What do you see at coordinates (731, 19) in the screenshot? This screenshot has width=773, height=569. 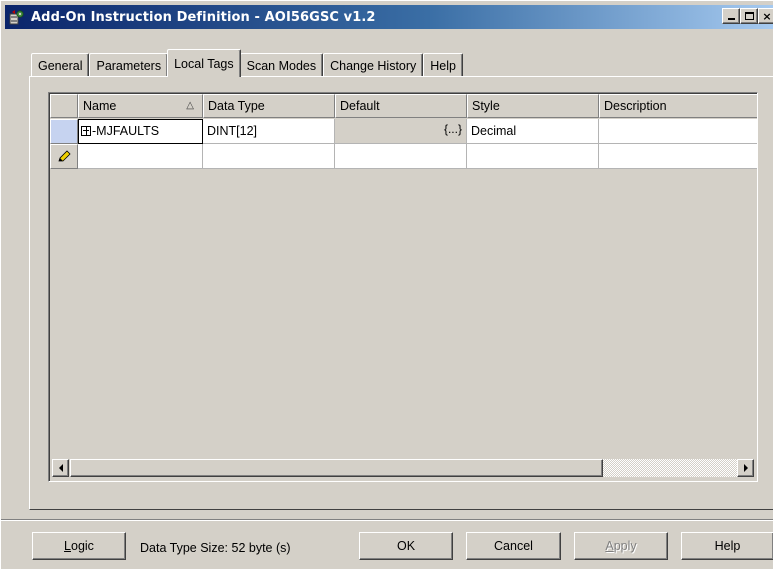 I see `minimize-icon` at bounding box center [731, 19].